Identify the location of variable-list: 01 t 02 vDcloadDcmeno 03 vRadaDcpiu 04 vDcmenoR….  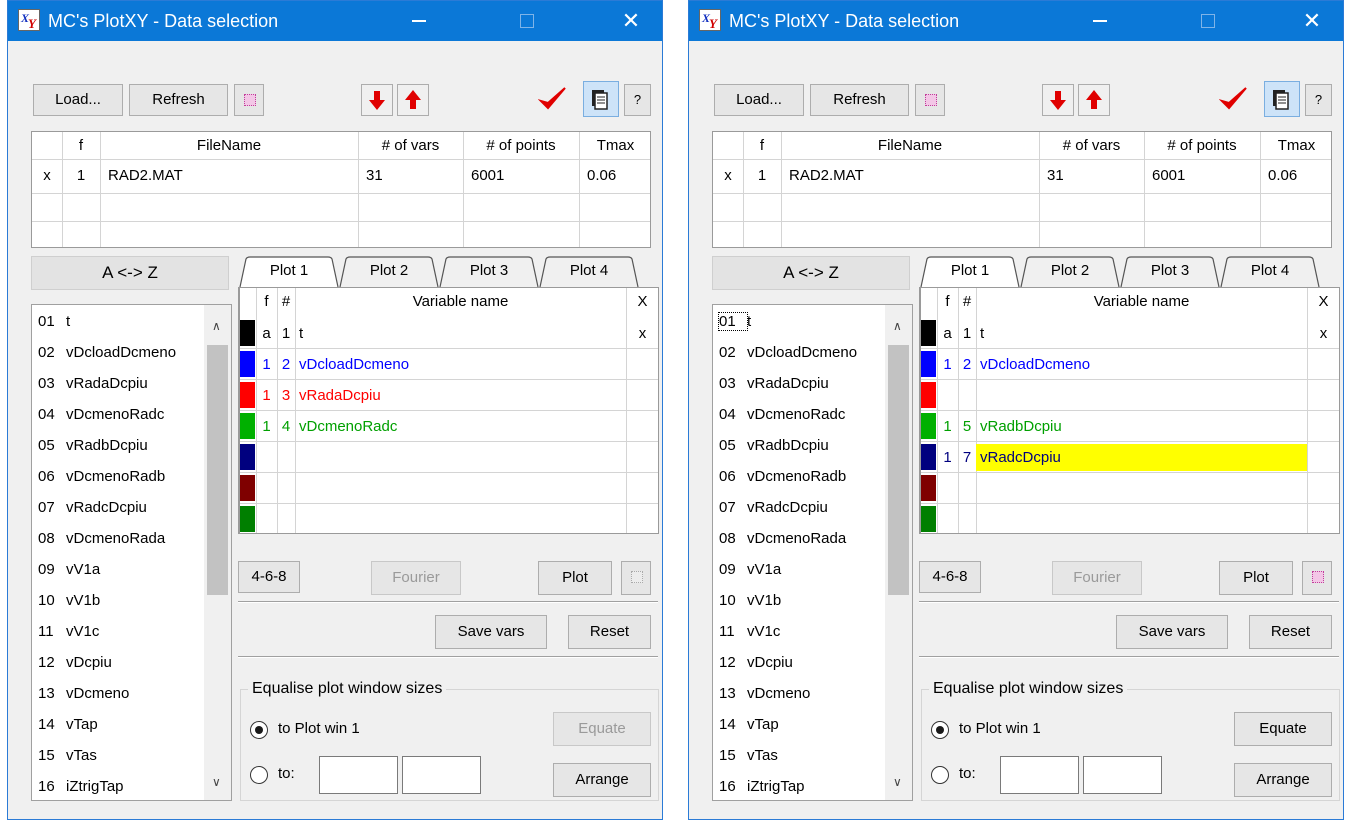
(812, 552).